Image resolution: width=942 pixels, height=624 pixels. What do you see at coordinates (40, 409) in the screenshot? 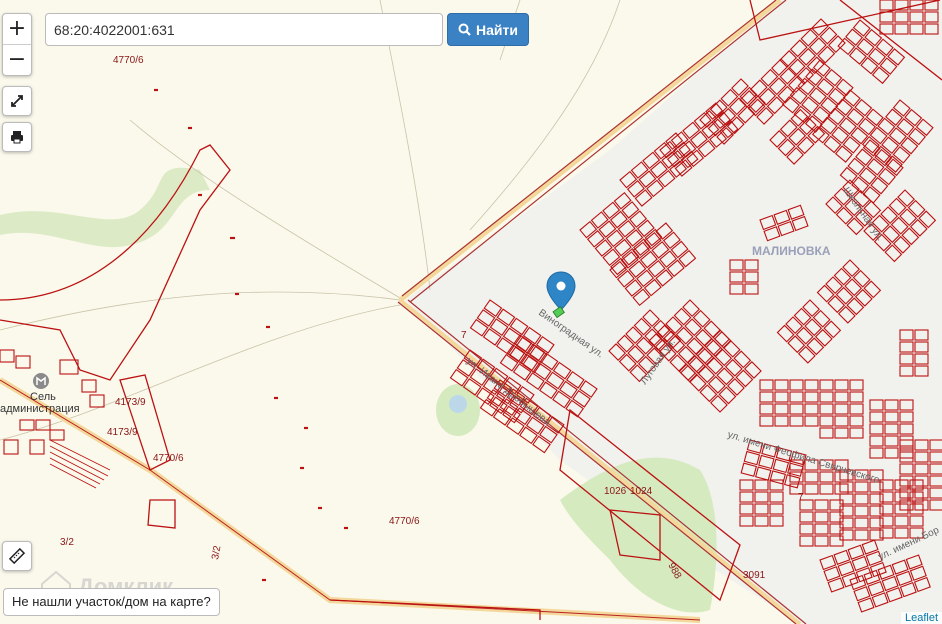
I see `poi-label: администрация` at bounding box center [40, 409].